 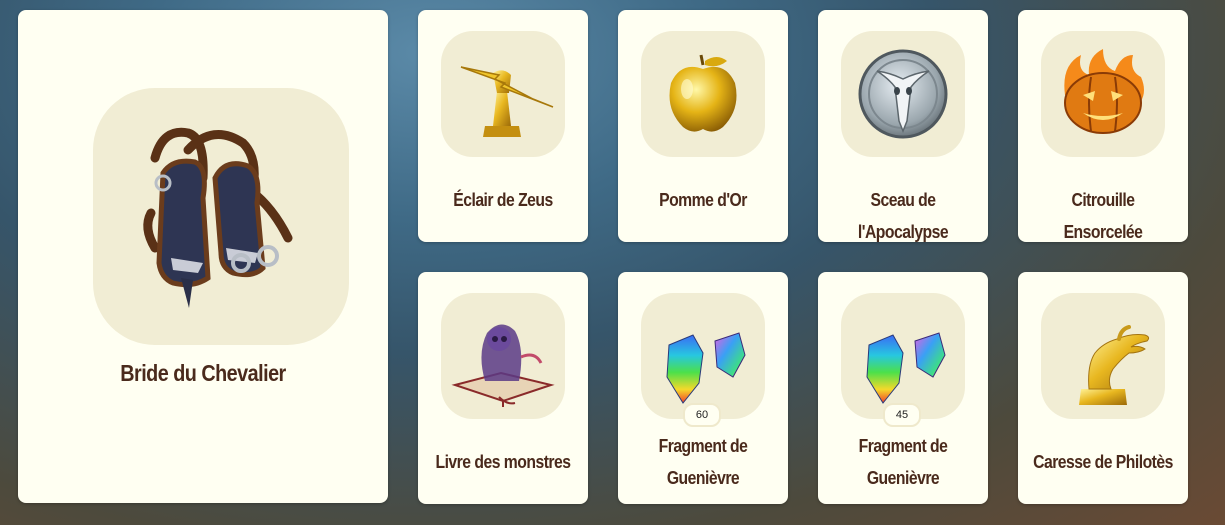 I want to click on item-card-pomme-d-or: Pomme d'Or, so click(x=703, y=126).